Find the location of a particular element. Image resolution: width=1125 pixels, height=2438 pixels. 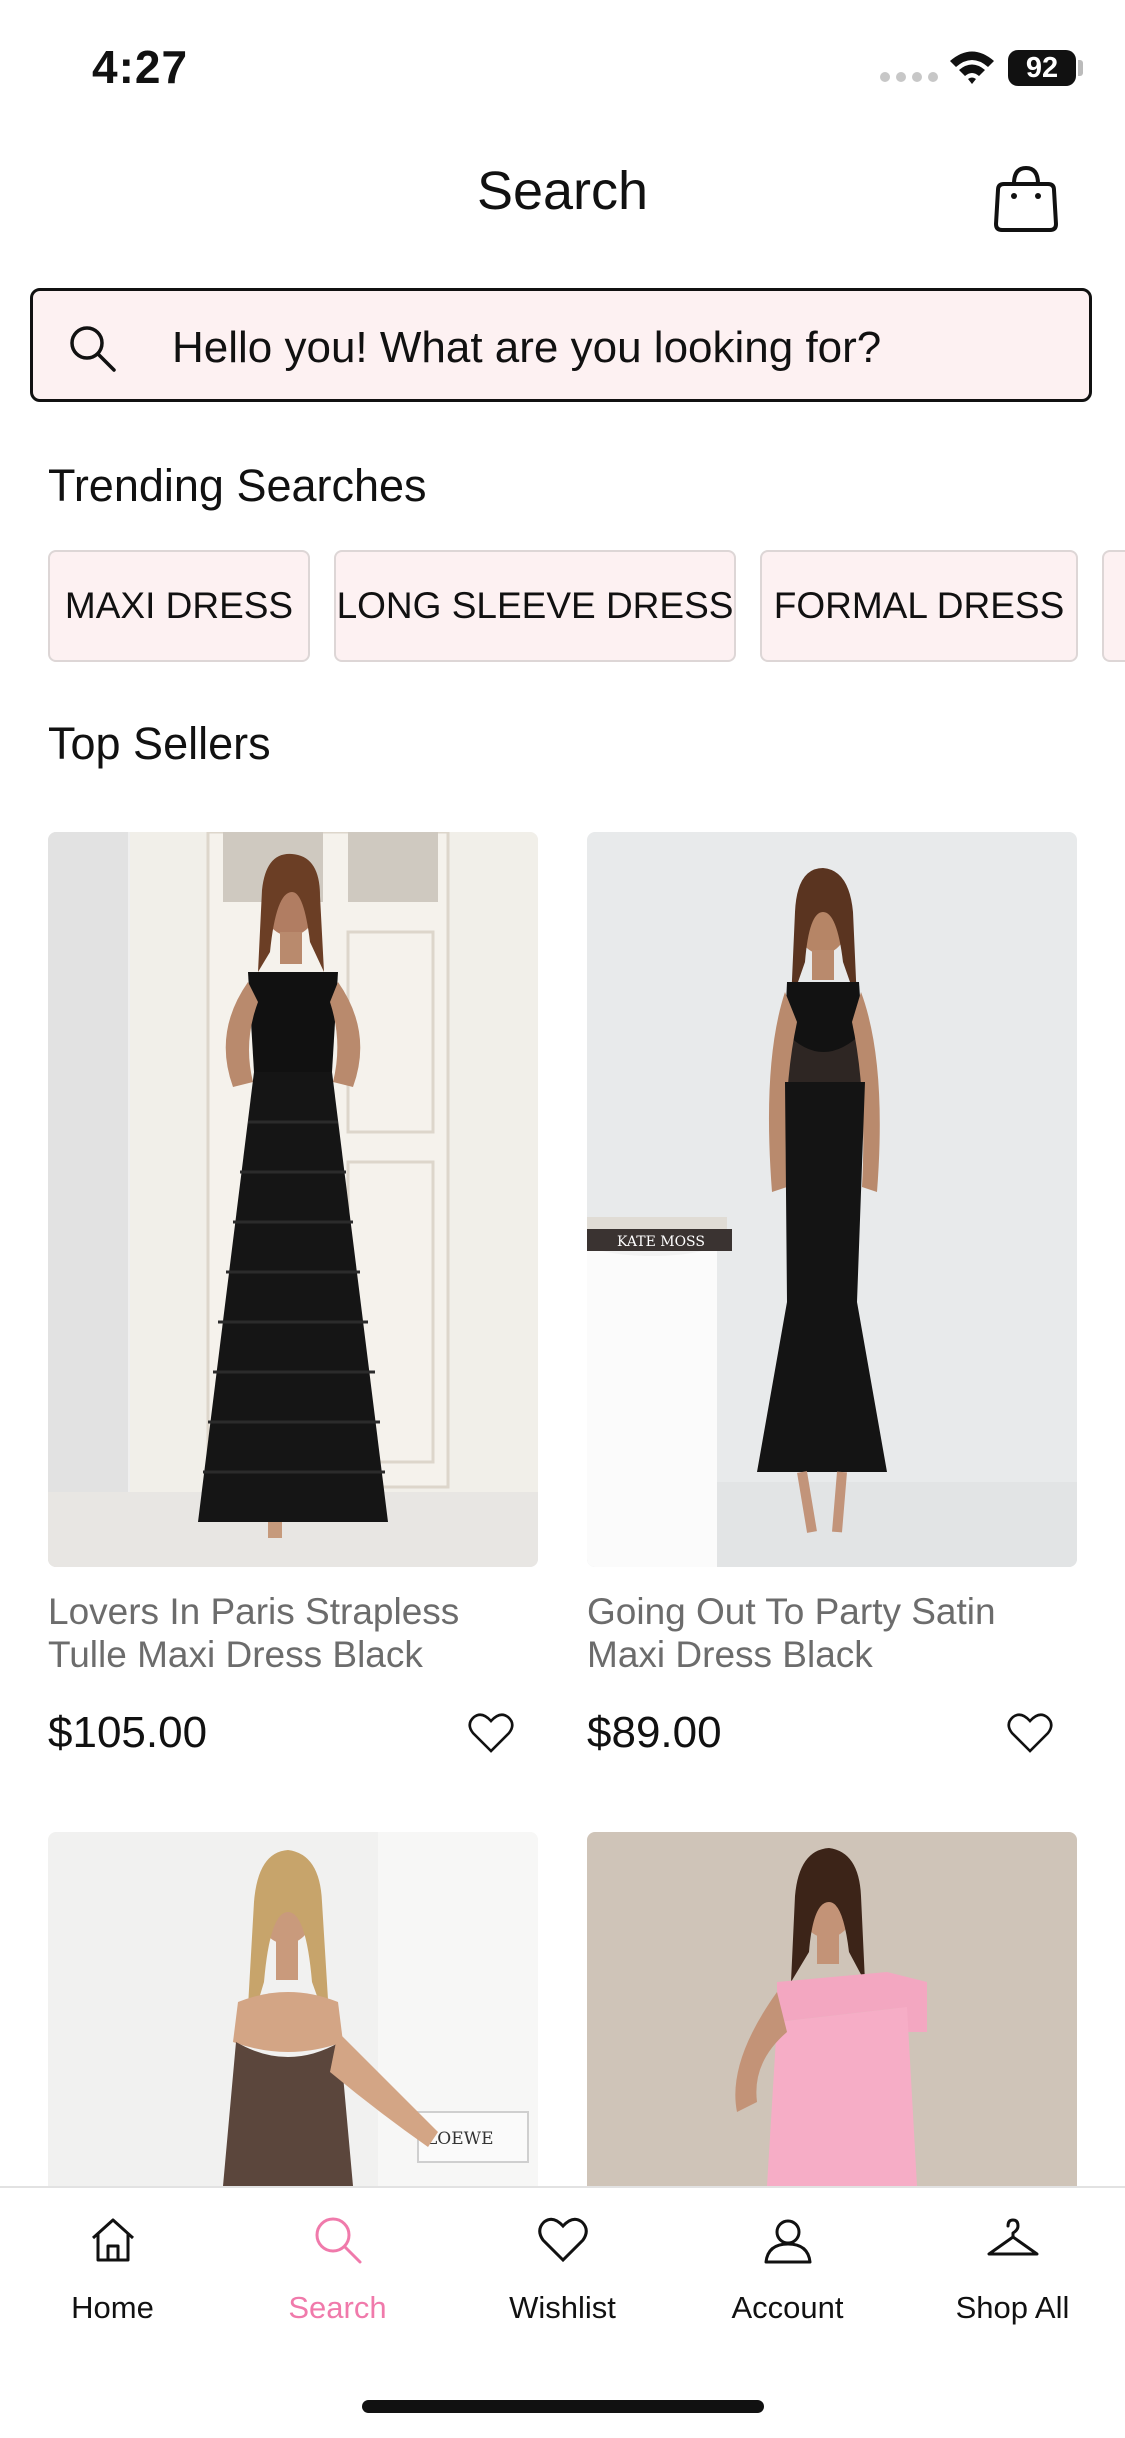

heart-icon is located at coordinates (562, 2240).